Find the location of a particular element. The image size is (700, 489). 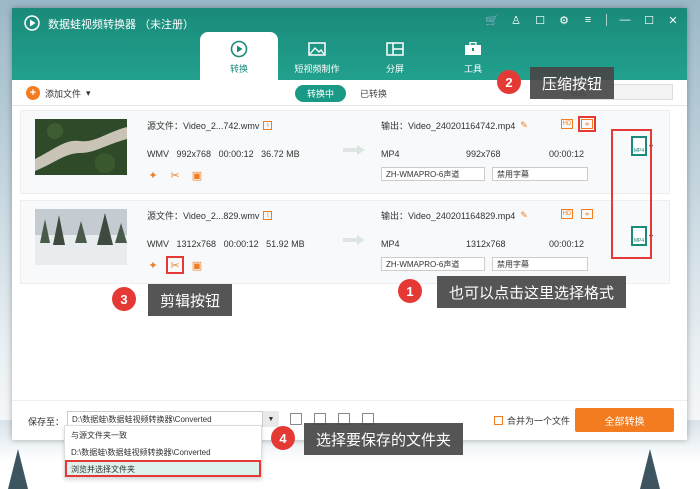

tab-converting: 转换中 is located at coordinates (321, 93).